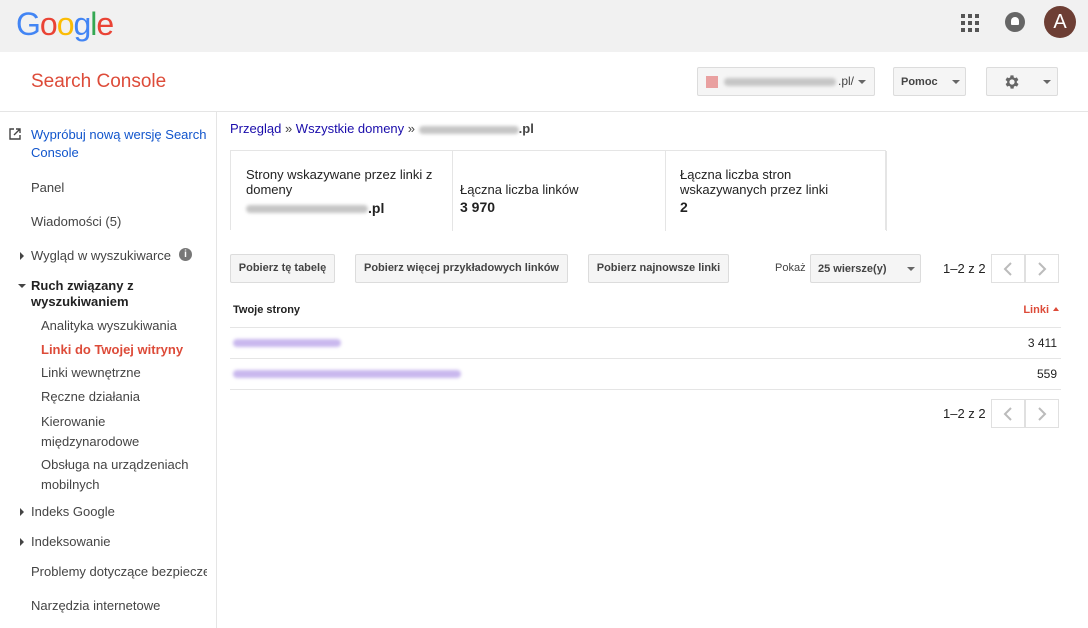 This screenshot has height=628, width=1088. I want to click on help-button: Pomoc, so click(929, 81).